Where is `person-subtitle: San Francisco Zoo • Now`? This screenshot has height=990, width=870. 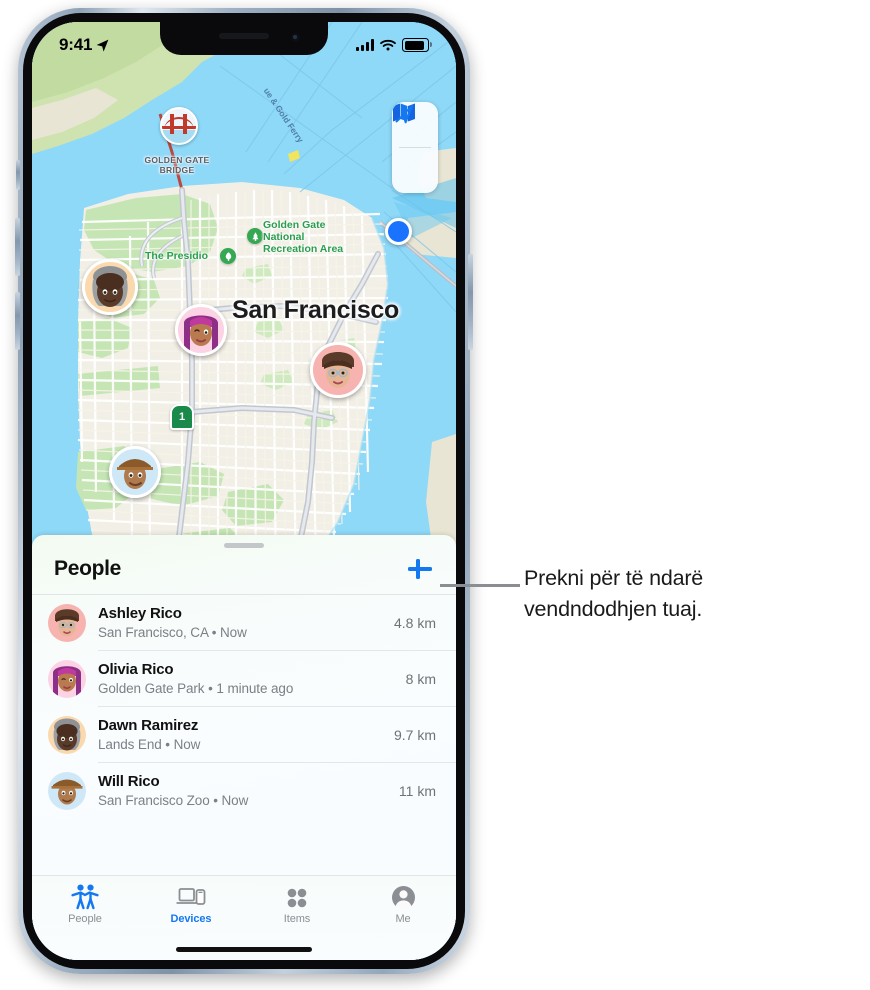
person-subtitle: San Francisco Zoo • Now is located at coordinates (173, 800).